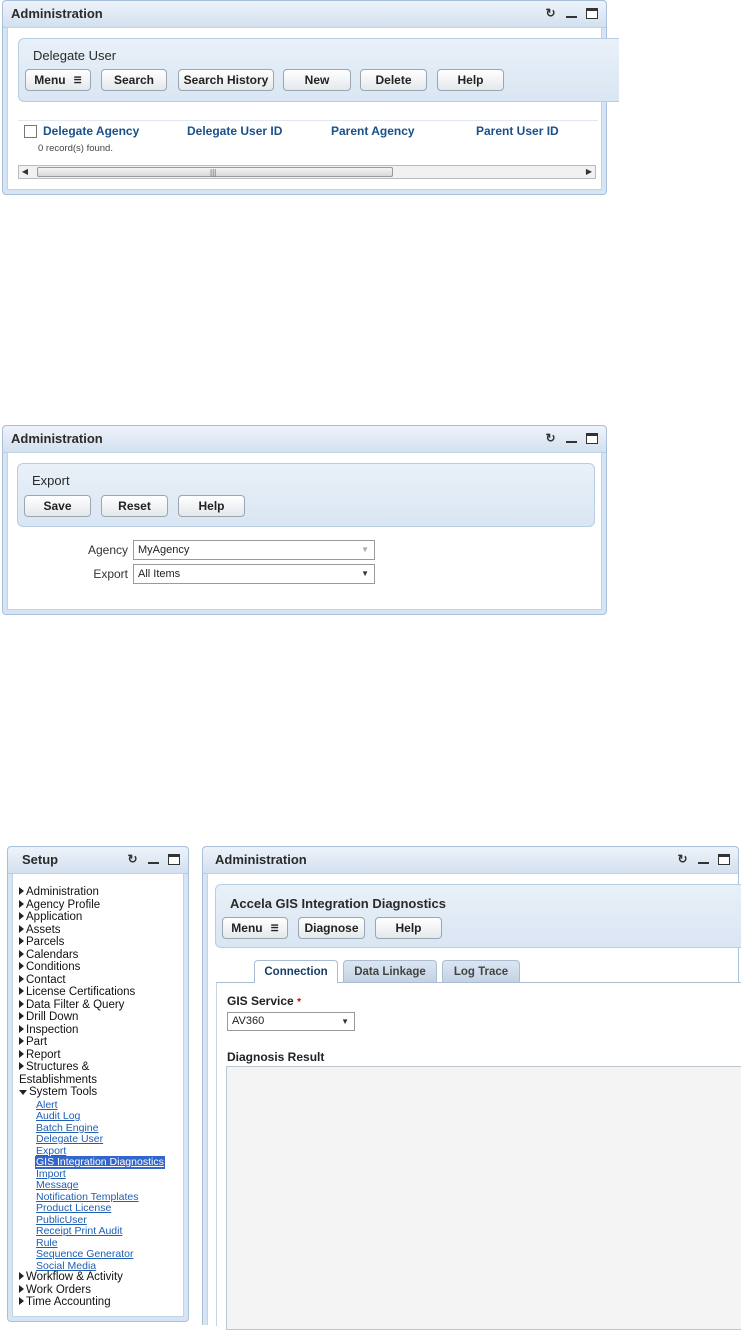 The height and width of the screenshot is (1330, 741). What do you see at coordinates (291, 1021) in the screenshot?
I see `gis-service-select: AV360 ▼` at bounding box center [291, 1021].